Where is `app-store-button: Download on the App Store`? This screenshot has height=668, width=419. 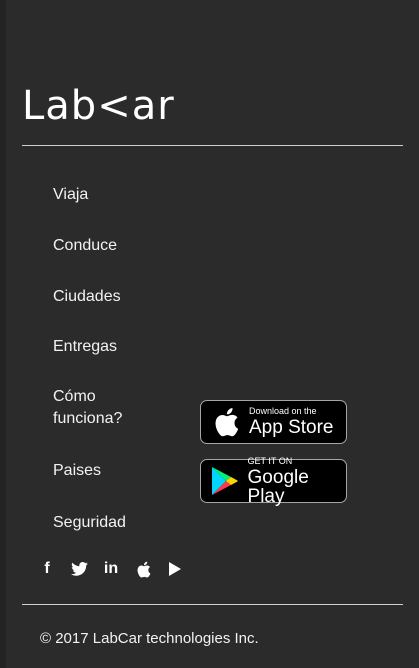 app-store-button: Download on the App Store is located at coordinates (273, 422).